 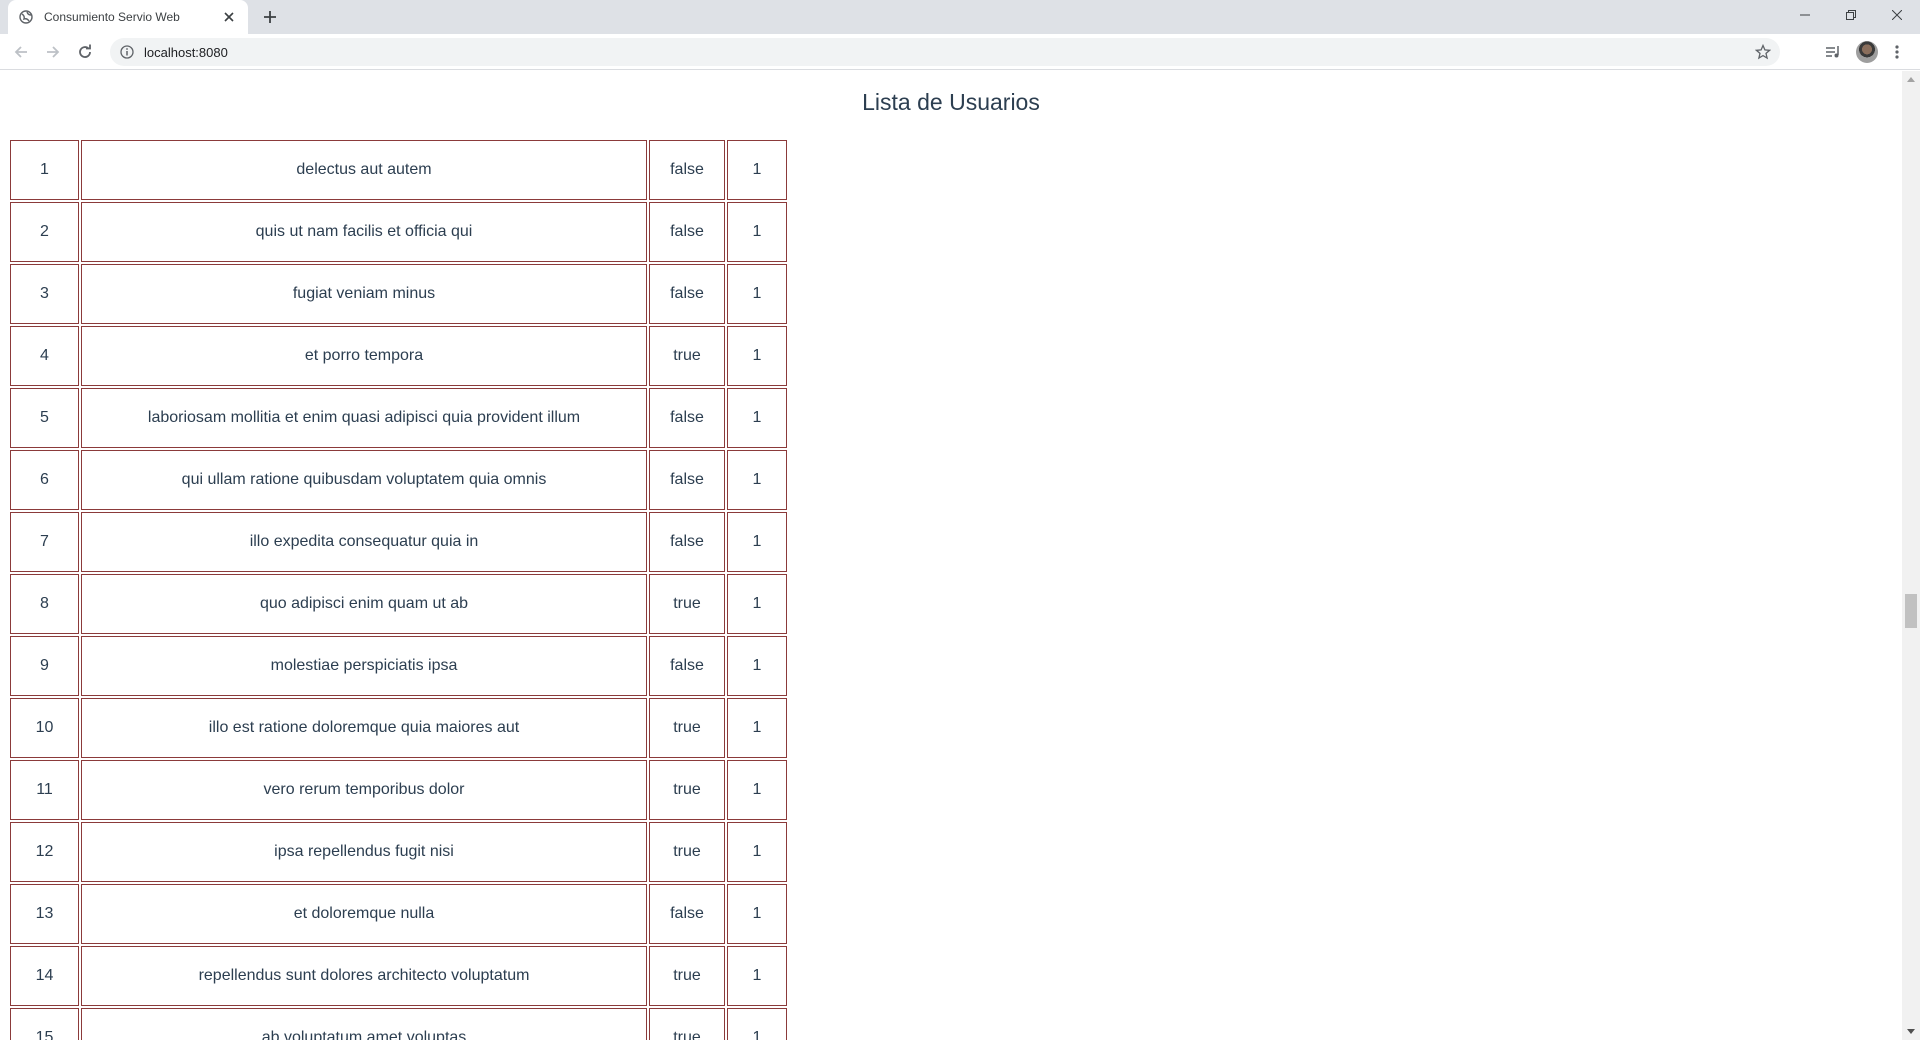 I want to click on cell-id: 2, so click(x=44, y=232).